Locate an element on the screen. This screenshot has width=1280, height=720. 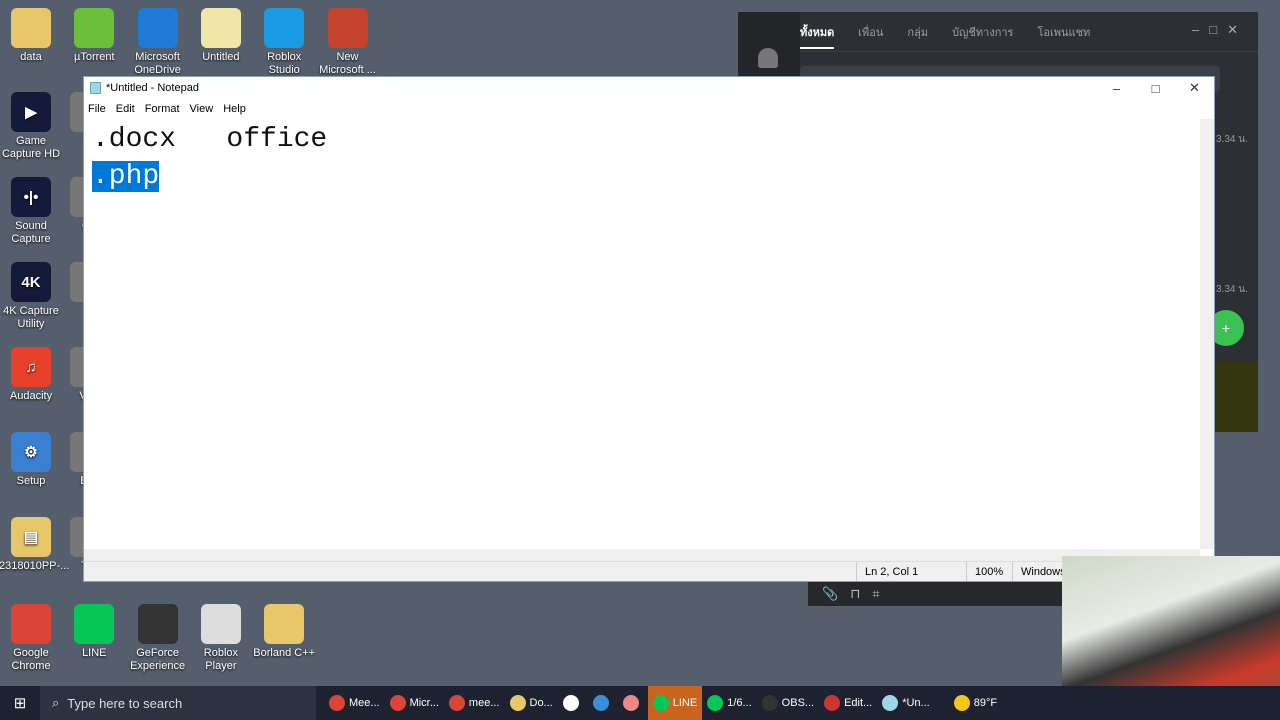
desktop-icon: Microsoft OneDrive is located at coordinates (158, 42).